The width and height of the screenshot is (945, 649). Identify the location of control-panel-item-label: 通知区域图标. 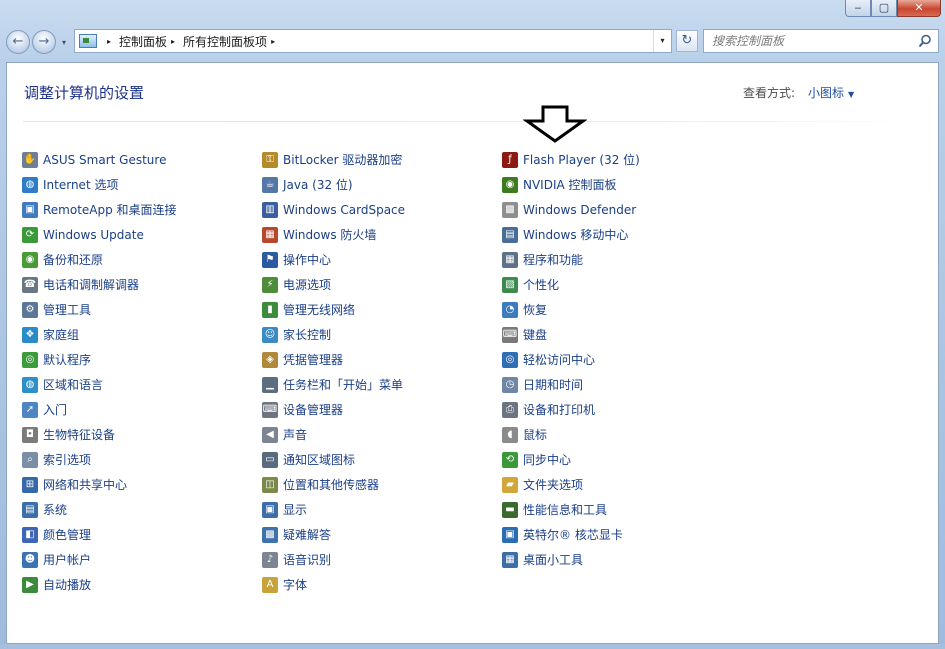
(319, 459).